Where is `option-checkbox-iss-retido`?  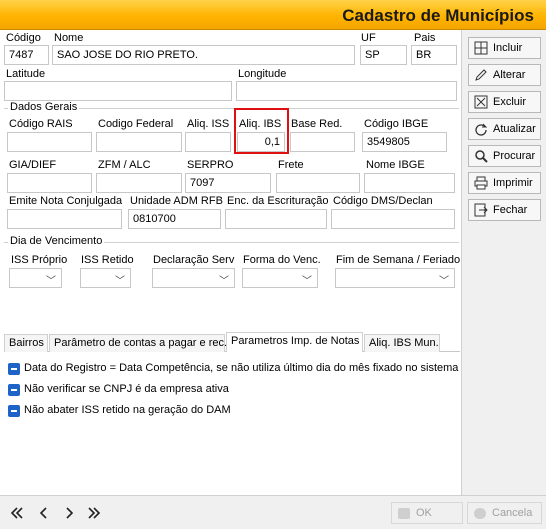 option-checkbox-iss-retido is located at coordinates (14, 411).